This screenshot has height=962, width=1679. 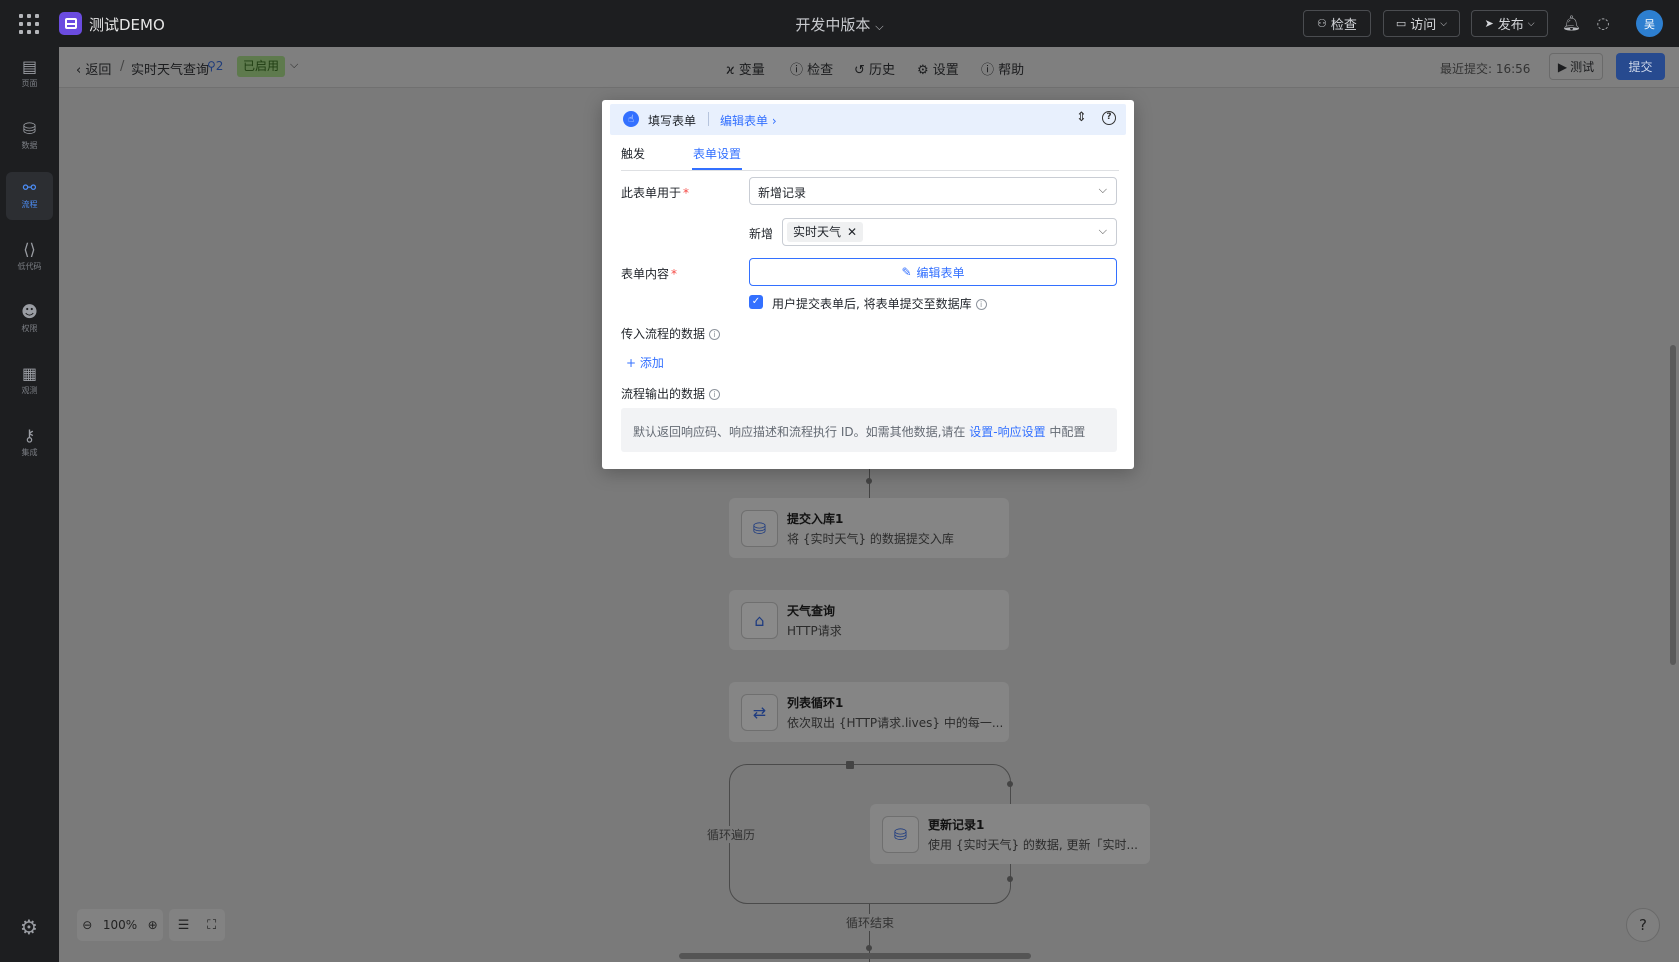 I want to click on test-button: ▶ 测试, so click(x=1576, y=66).